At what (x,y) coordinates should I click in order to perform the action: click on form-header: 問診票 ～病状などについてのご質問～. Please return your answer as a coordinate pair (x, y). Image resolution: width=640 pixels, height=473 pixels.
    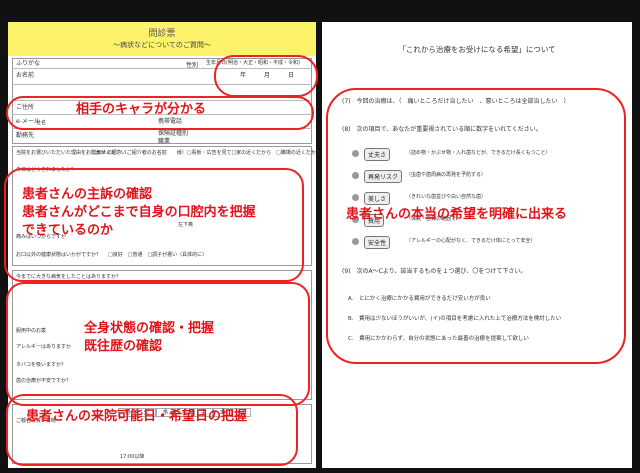
    Looking at the image, I should click on (162, 39).